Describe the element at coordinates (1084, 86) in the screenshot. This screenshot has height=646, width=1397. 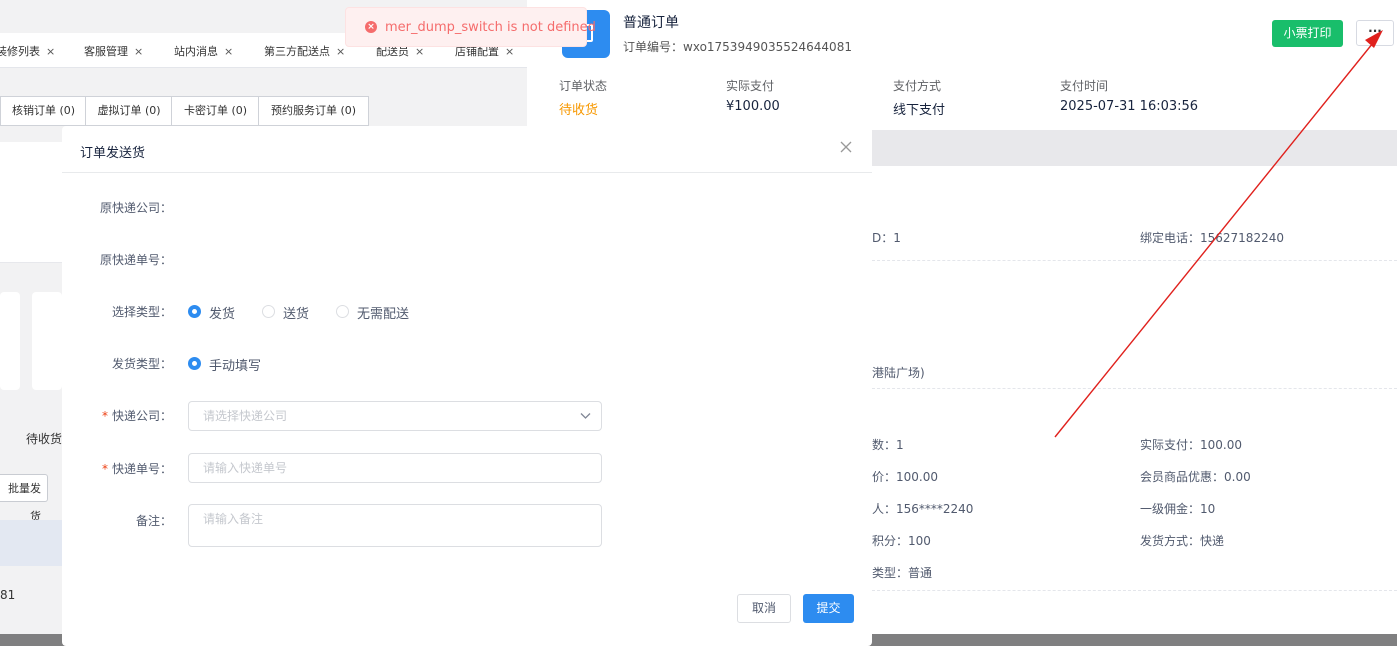
I see `payment-time-label: 支付时间` at that location.